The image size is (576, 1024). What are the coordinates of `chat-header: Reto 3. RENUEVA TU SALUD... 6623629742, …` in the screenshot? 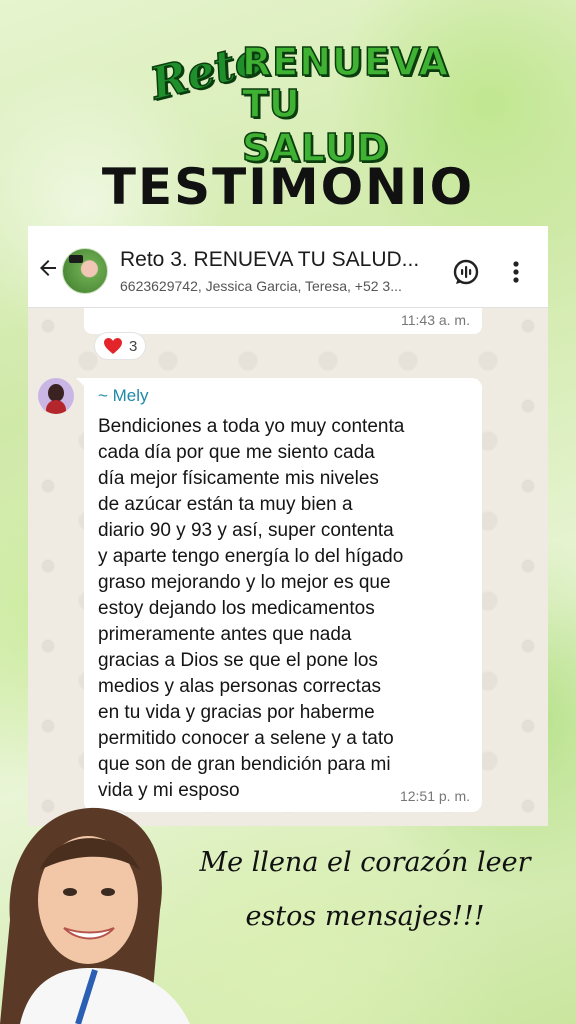 It's located at (288, 267).